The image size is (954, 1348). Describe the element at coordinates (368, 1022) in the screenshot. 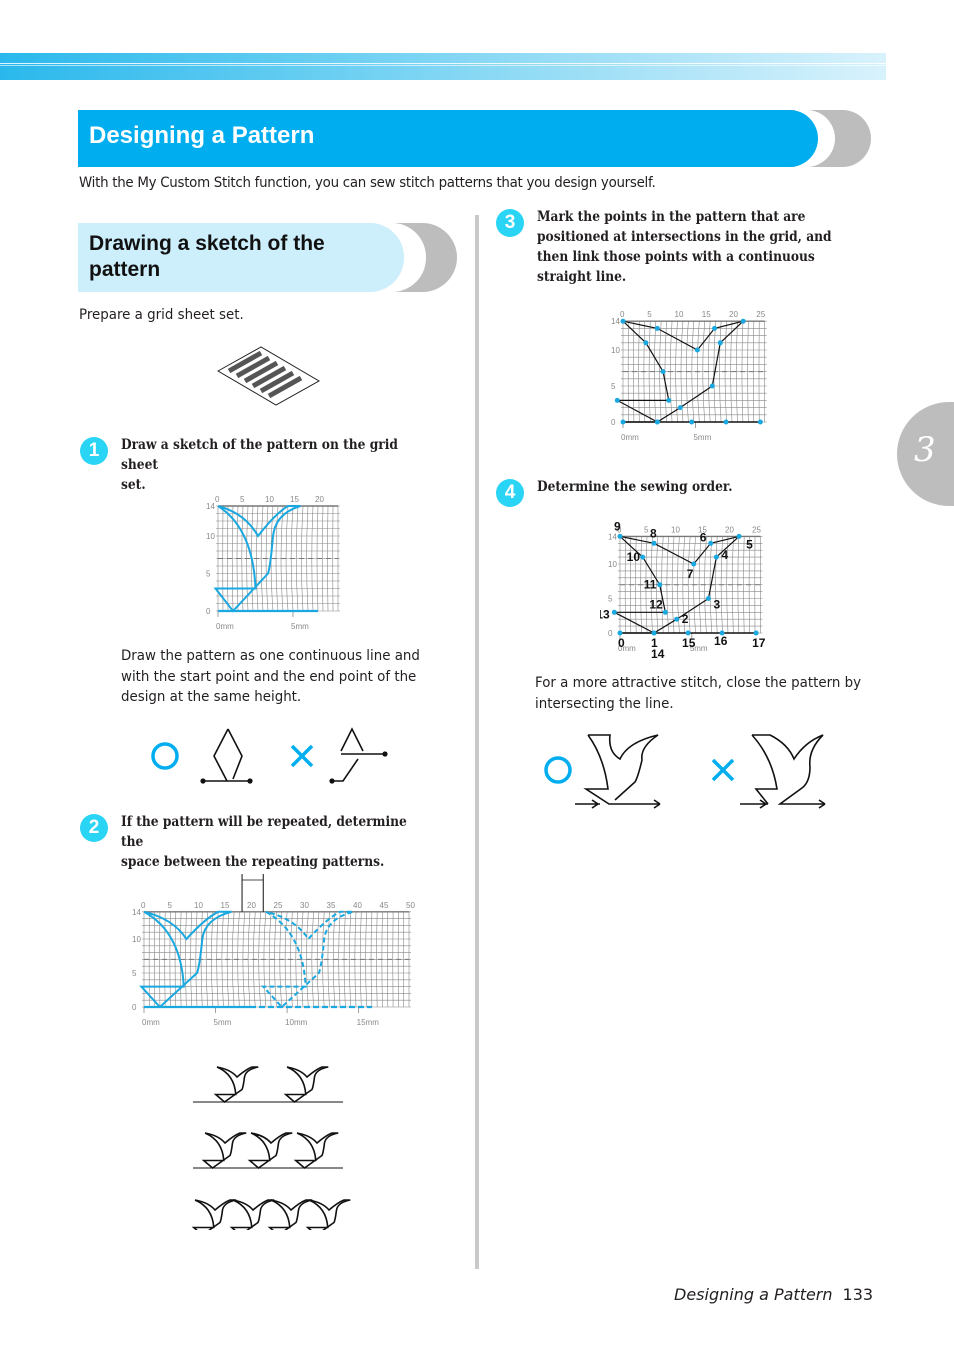

I see `mm-label: 15mm` at that location.